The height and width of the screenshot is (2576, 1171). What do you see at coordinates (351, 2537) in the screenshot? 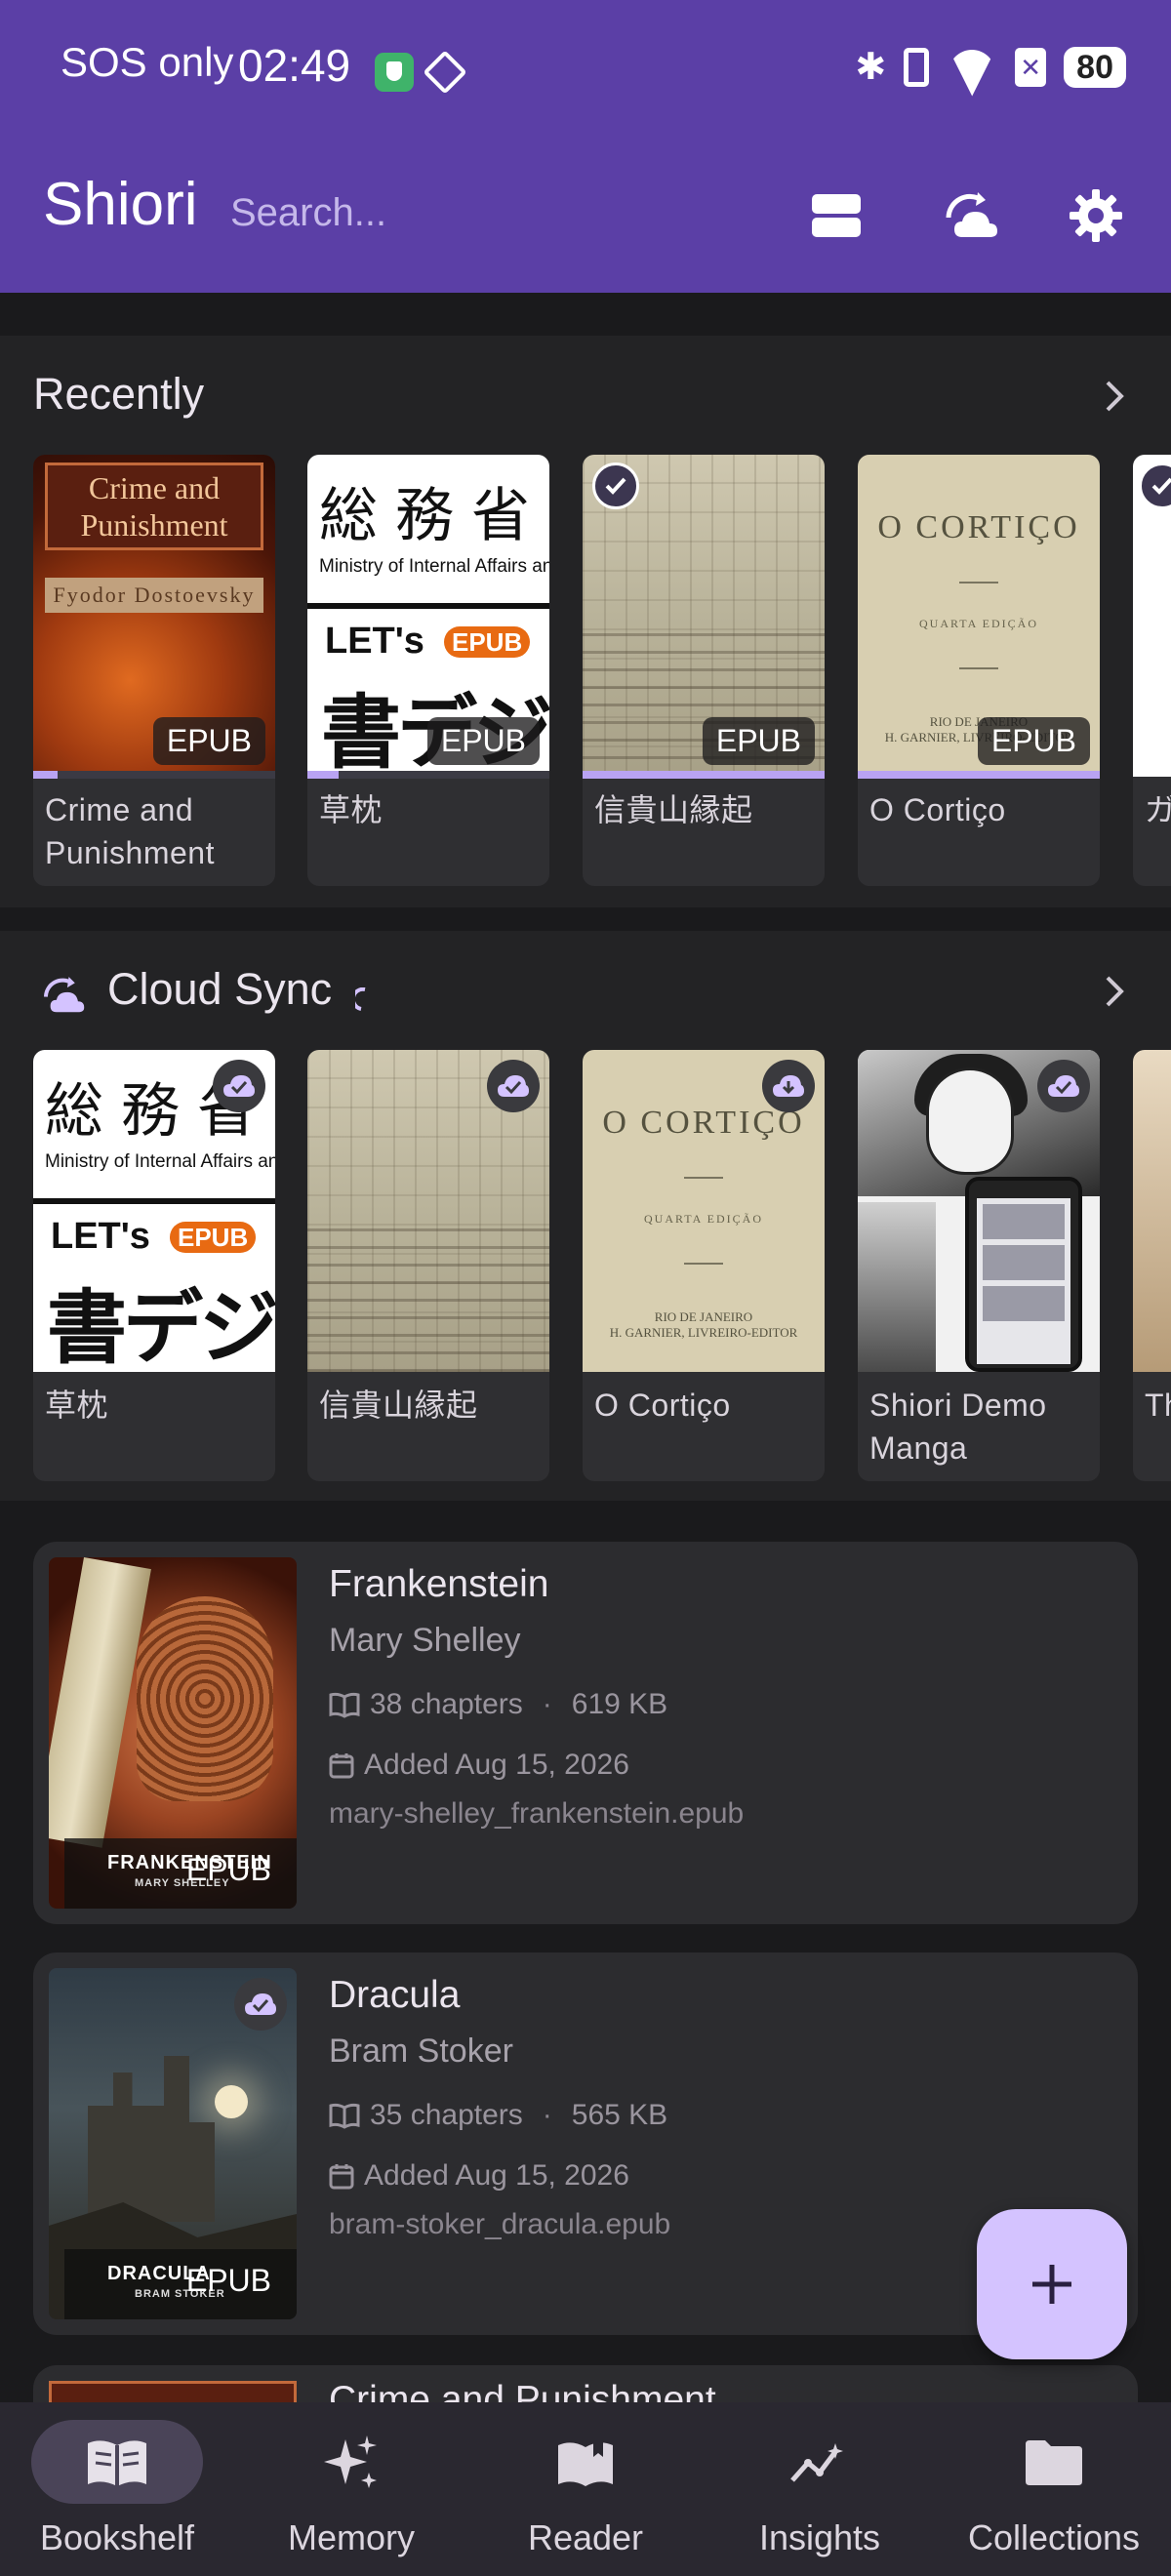
I see `nav-label: Memory` at bounding box center [351, 2537].